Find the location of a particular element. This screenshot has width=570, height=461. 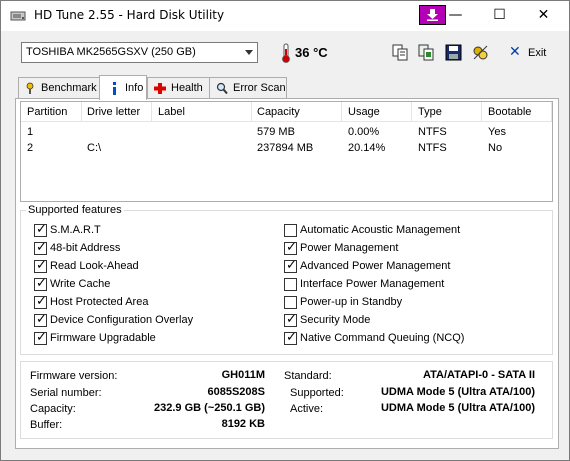

drive-select-value: TOSHIBA MK2565GSXV (250 GB) is located at coordinates (111, 52).